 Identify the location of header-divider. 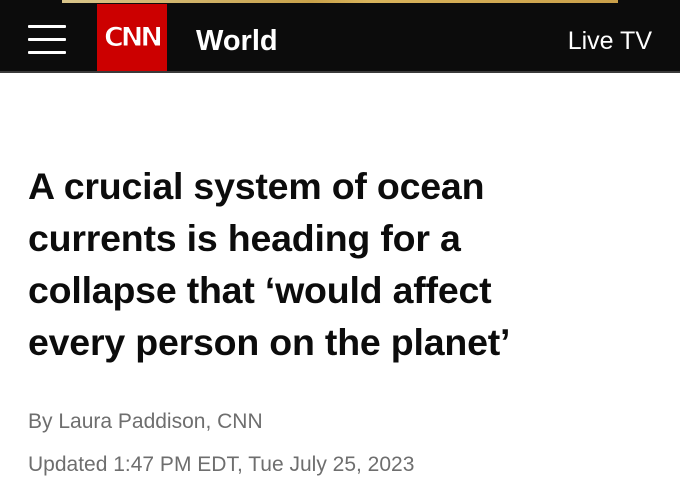
(340, 72).